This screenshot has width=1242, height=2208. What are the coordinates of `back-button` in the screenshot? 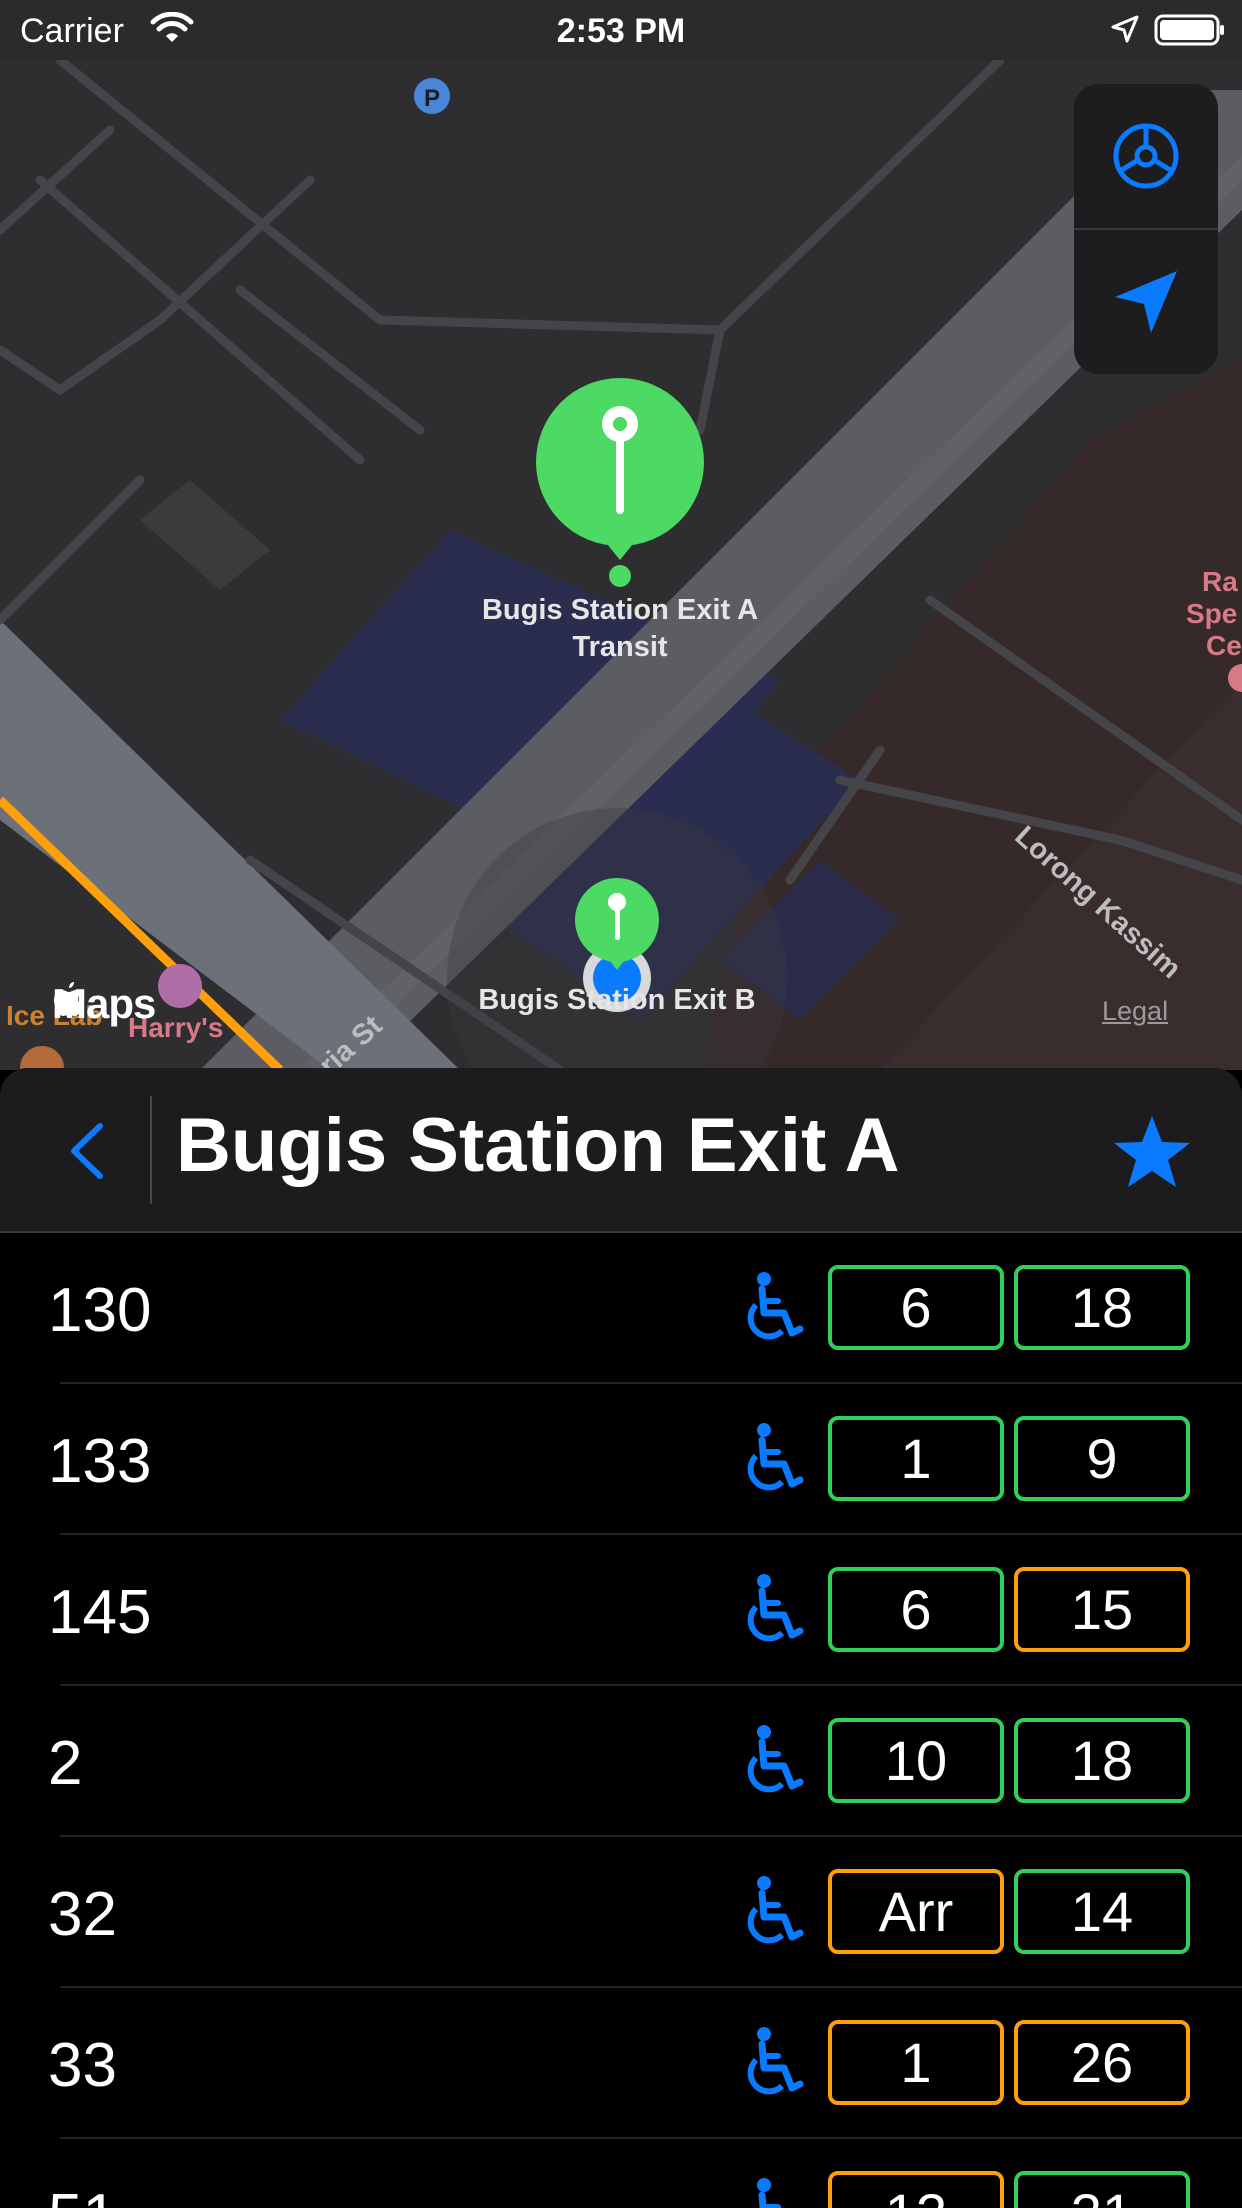 It's located at (91, 1151).